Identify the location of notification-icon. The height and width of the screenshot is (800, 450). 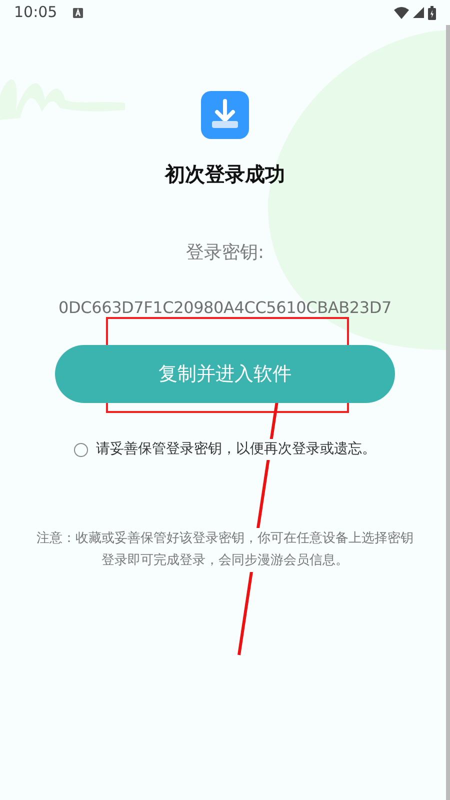
(78, 13).